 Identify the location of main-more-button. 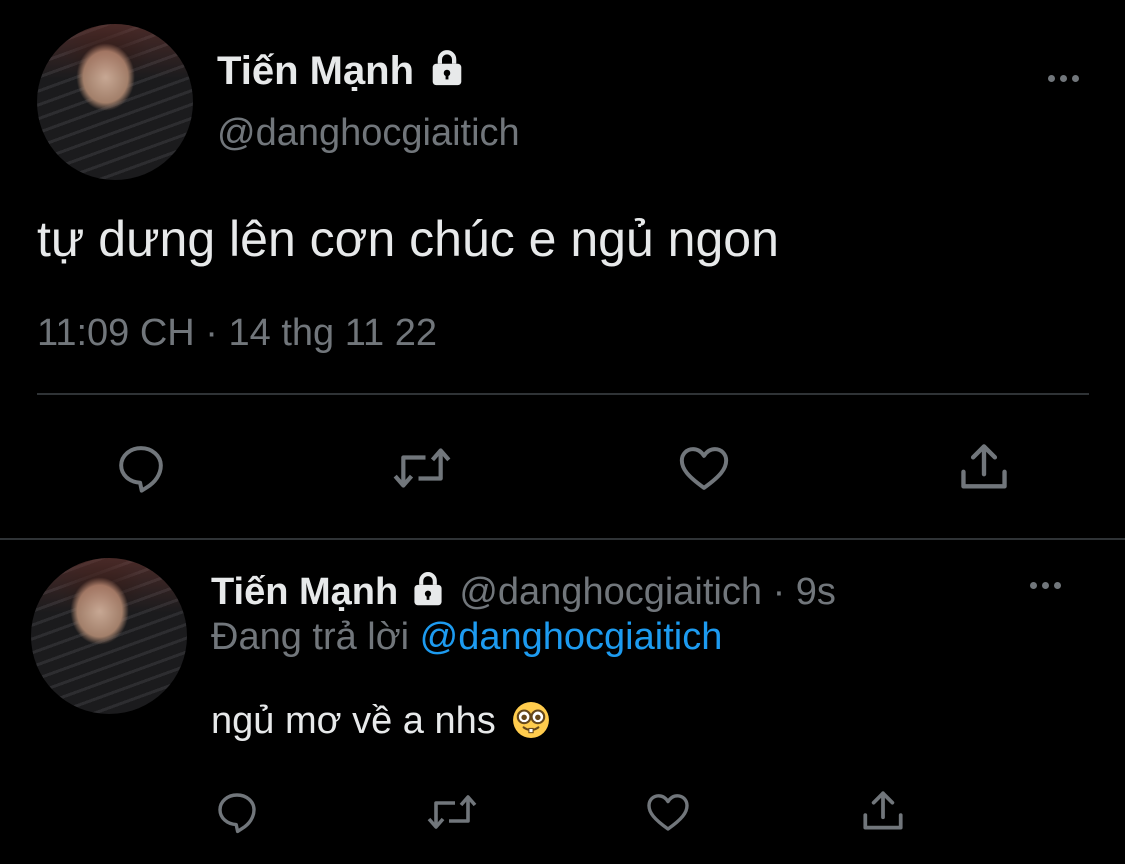
(1063, 78).